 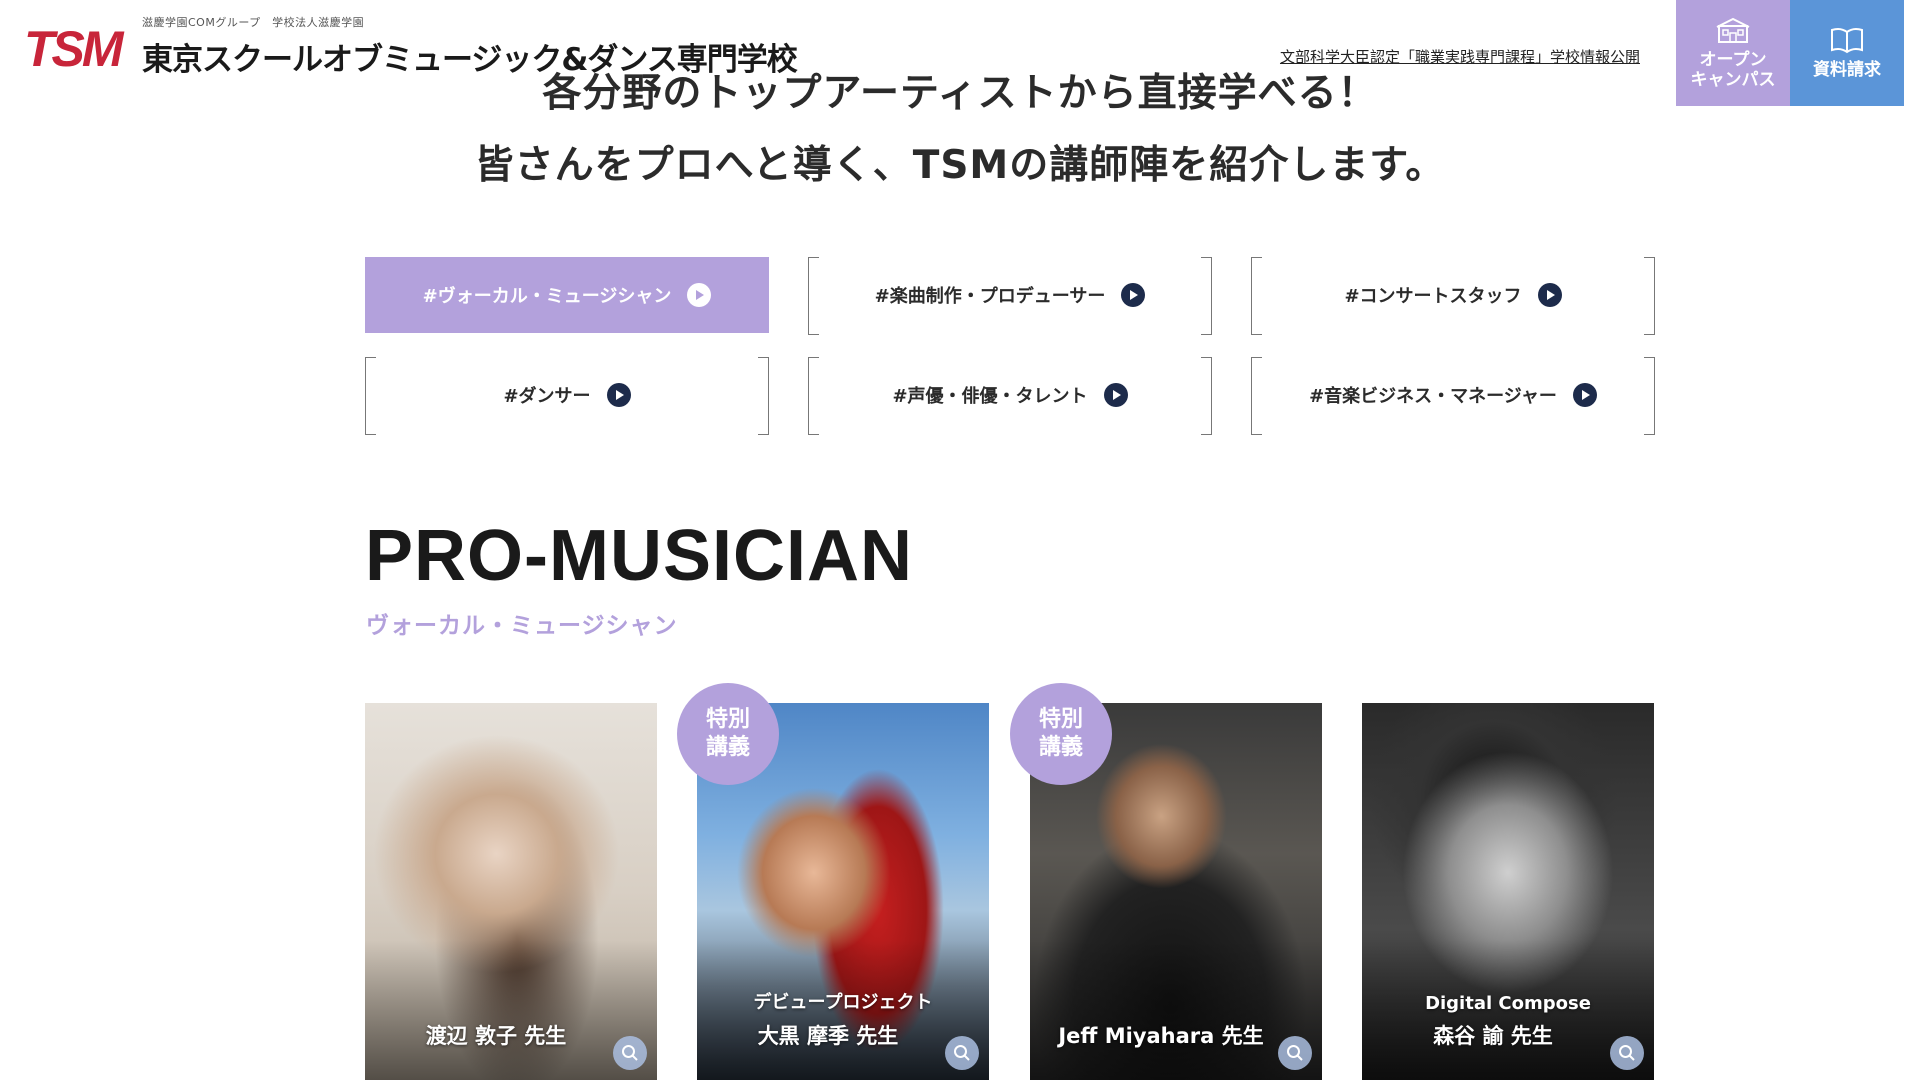 I want to click on category-voice-actor: #声優・俳優・タレント, so click(x=1010, y=396).